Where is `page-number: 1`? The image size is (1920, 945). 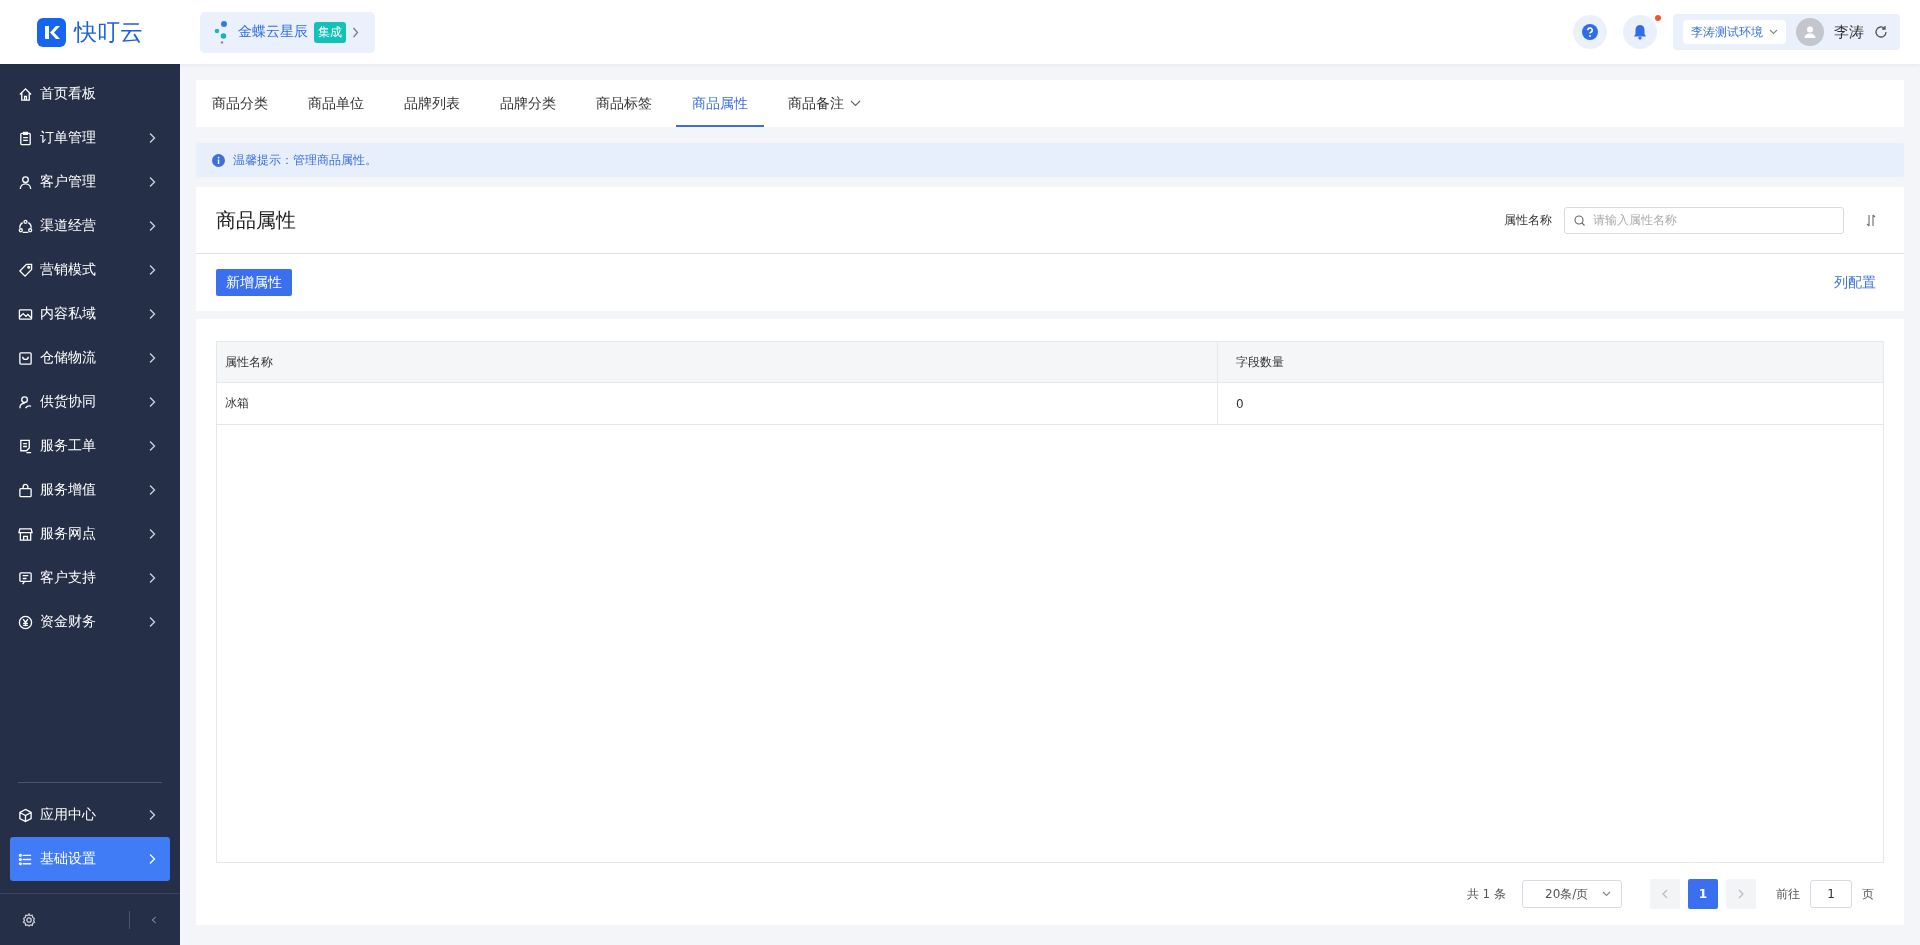
page-number: 1 is located at coordinates (1703, 894).